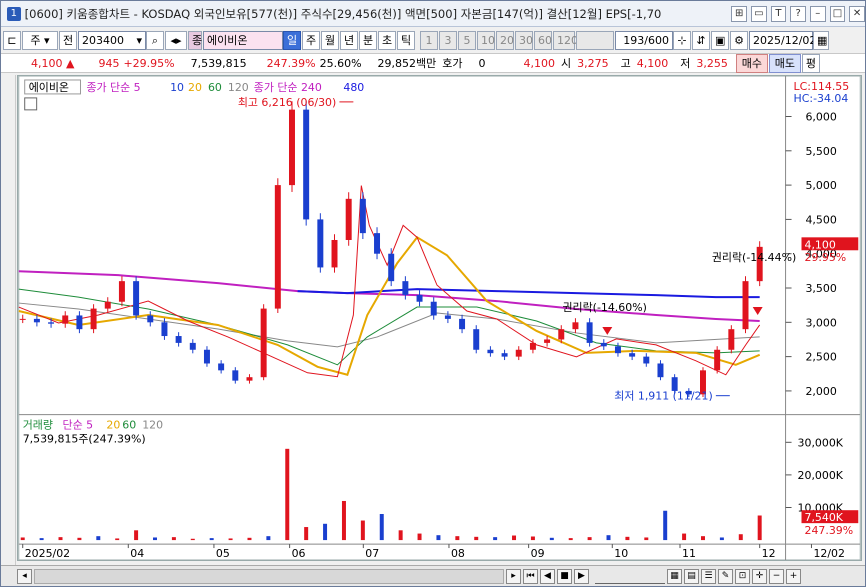 This screenshot has height=587, width=866. Describe the element at coordinates (8, 320) in the screenshot. I see `left-tool-strip` at that location.